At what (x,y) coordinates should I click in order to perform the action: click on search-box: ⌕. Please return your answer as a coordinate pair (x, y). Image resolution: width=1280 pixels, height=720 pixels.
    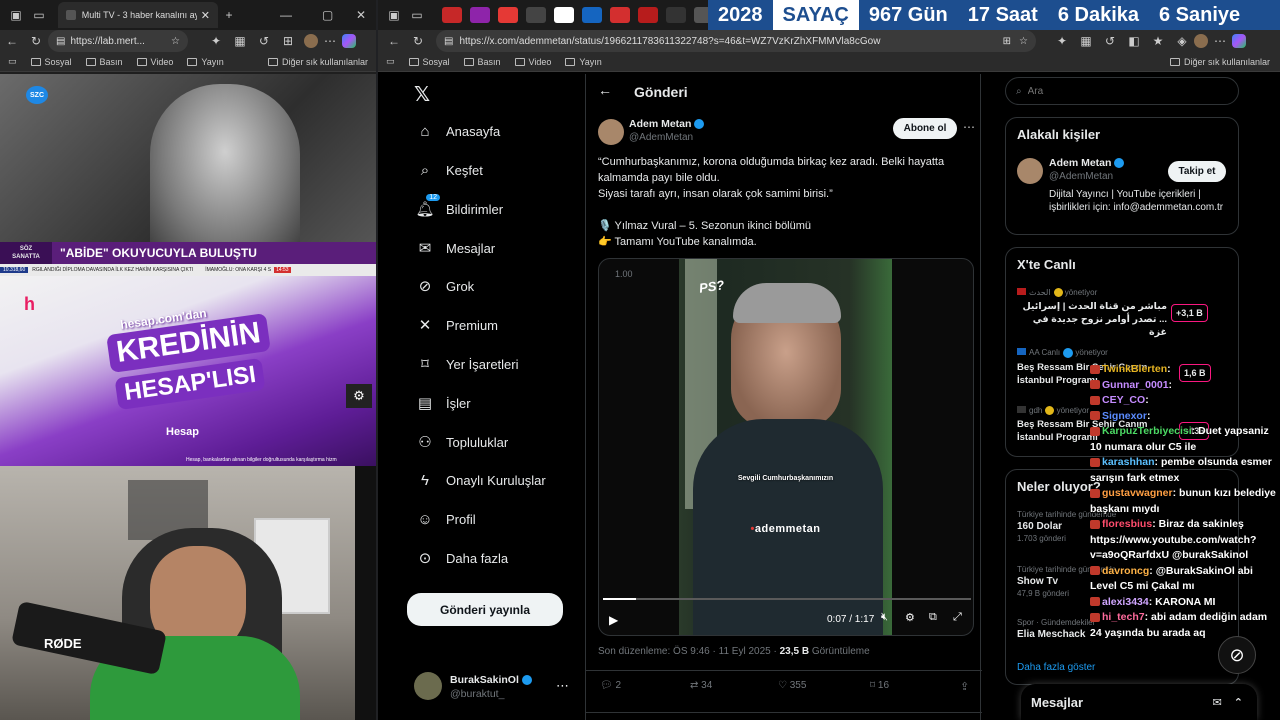
    Looking at the image, I should click on (1122, 91).